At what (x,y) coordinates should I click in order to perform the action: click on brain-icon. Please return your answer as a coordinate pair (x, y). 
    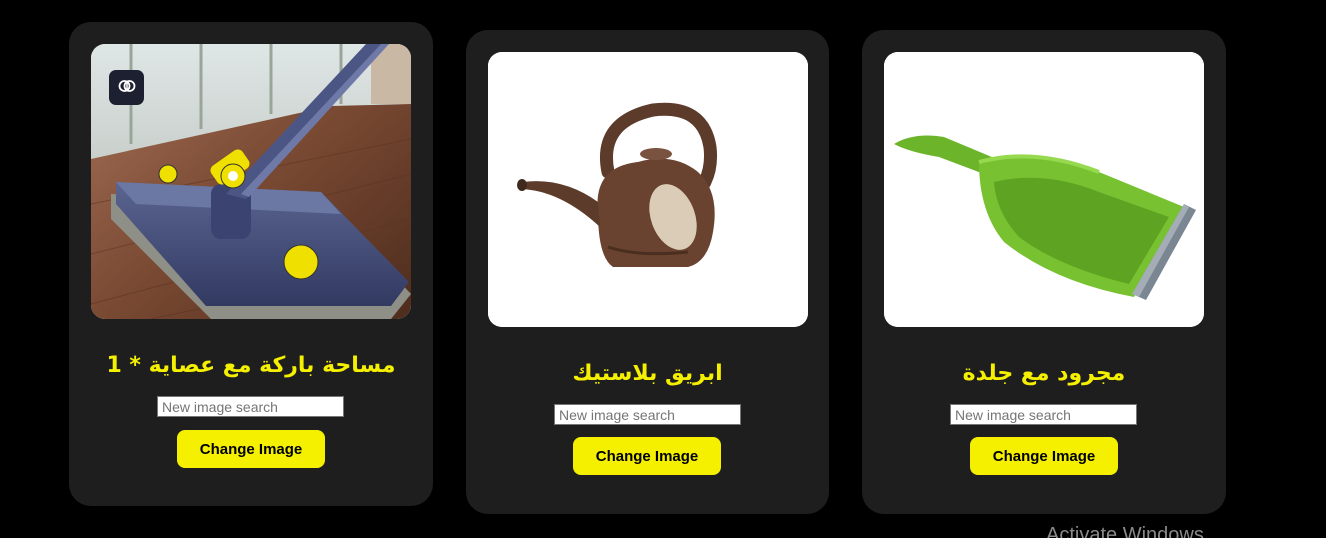
    Looking at the image, I should click on (127, 88).